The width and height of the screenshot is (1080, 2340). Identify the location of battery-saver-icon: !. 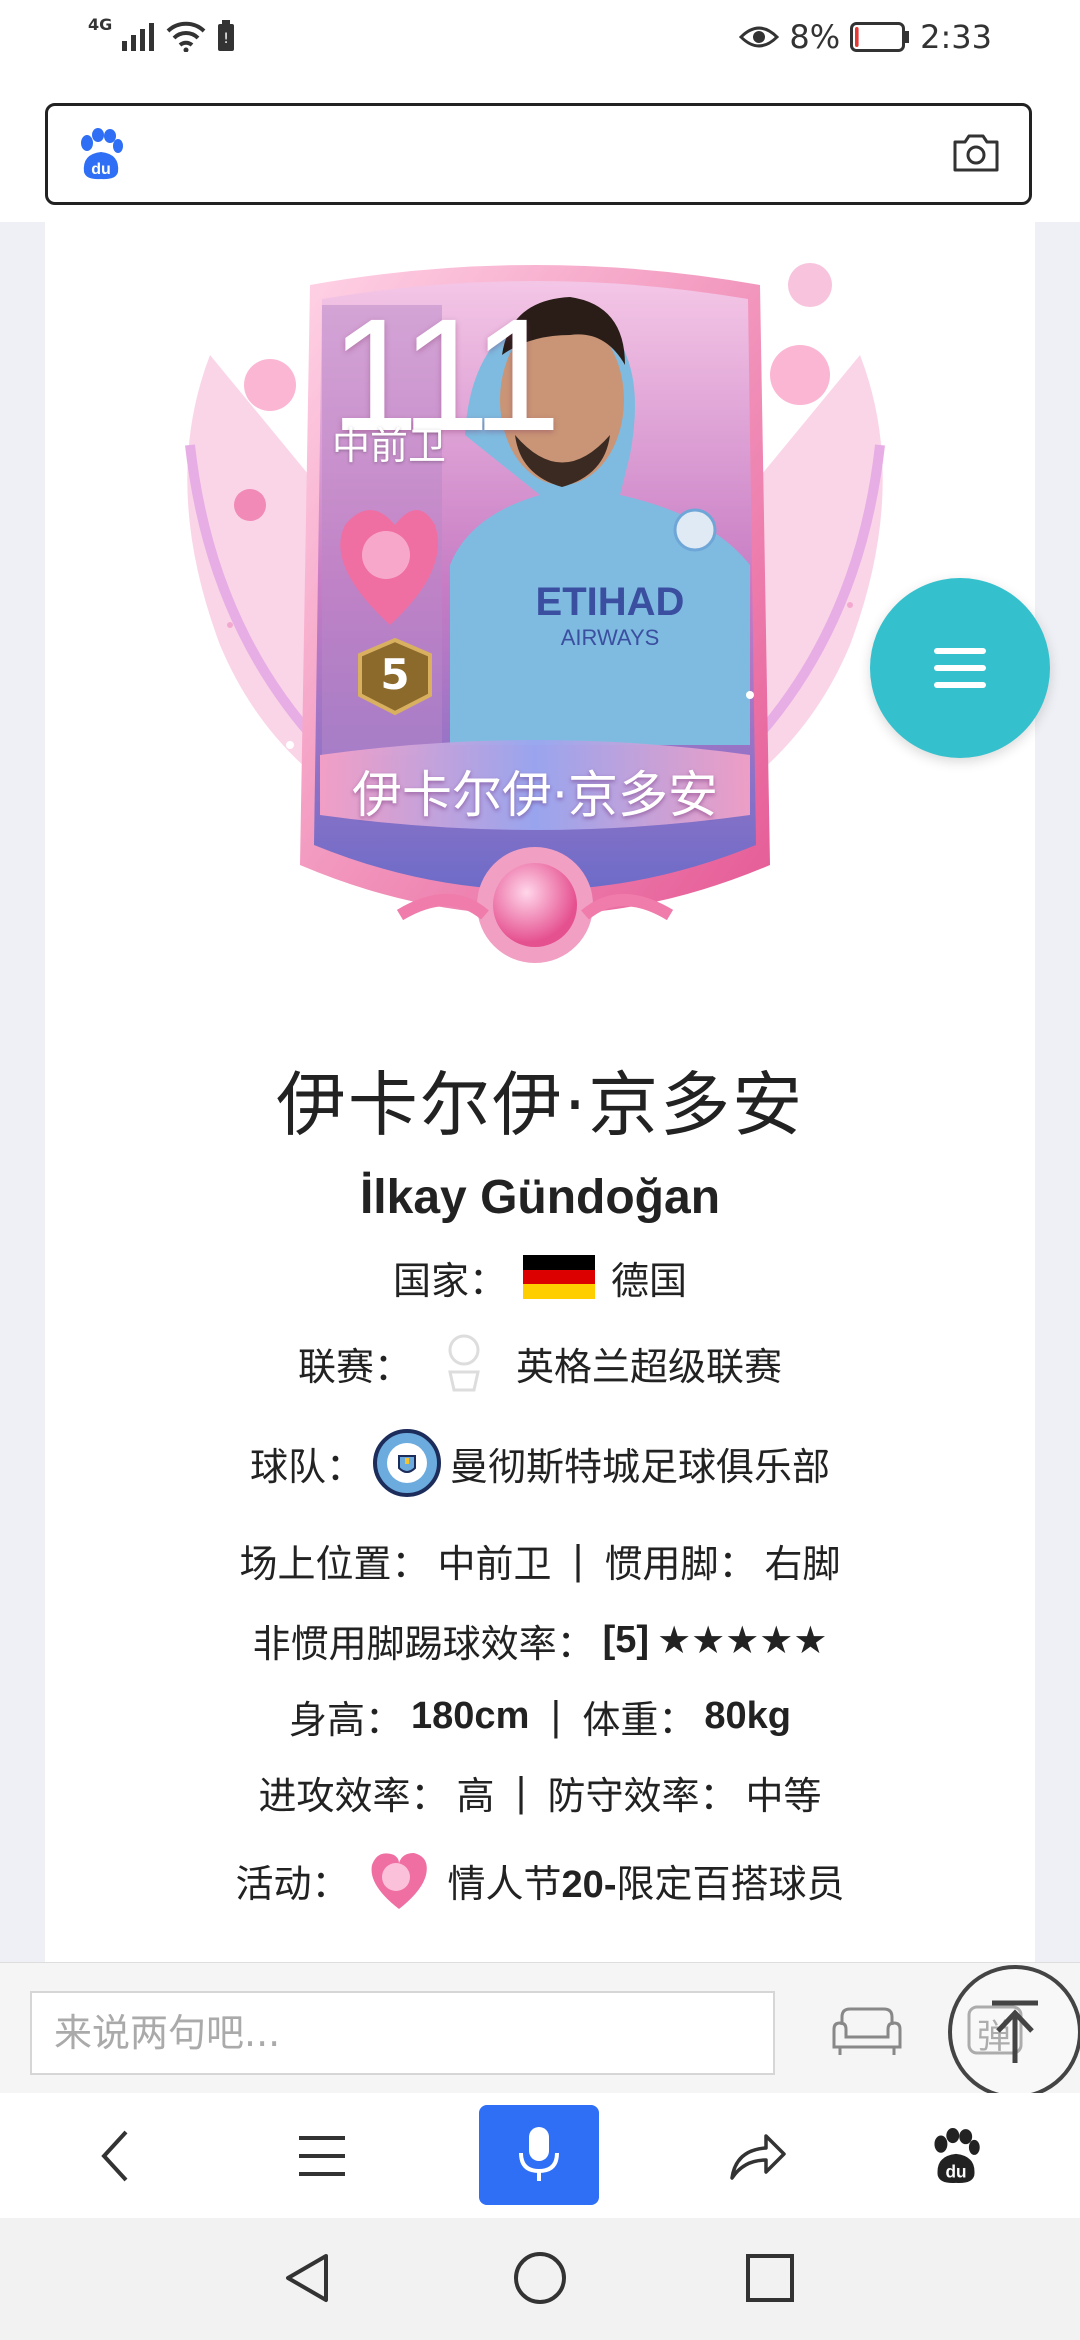
(226, 35).